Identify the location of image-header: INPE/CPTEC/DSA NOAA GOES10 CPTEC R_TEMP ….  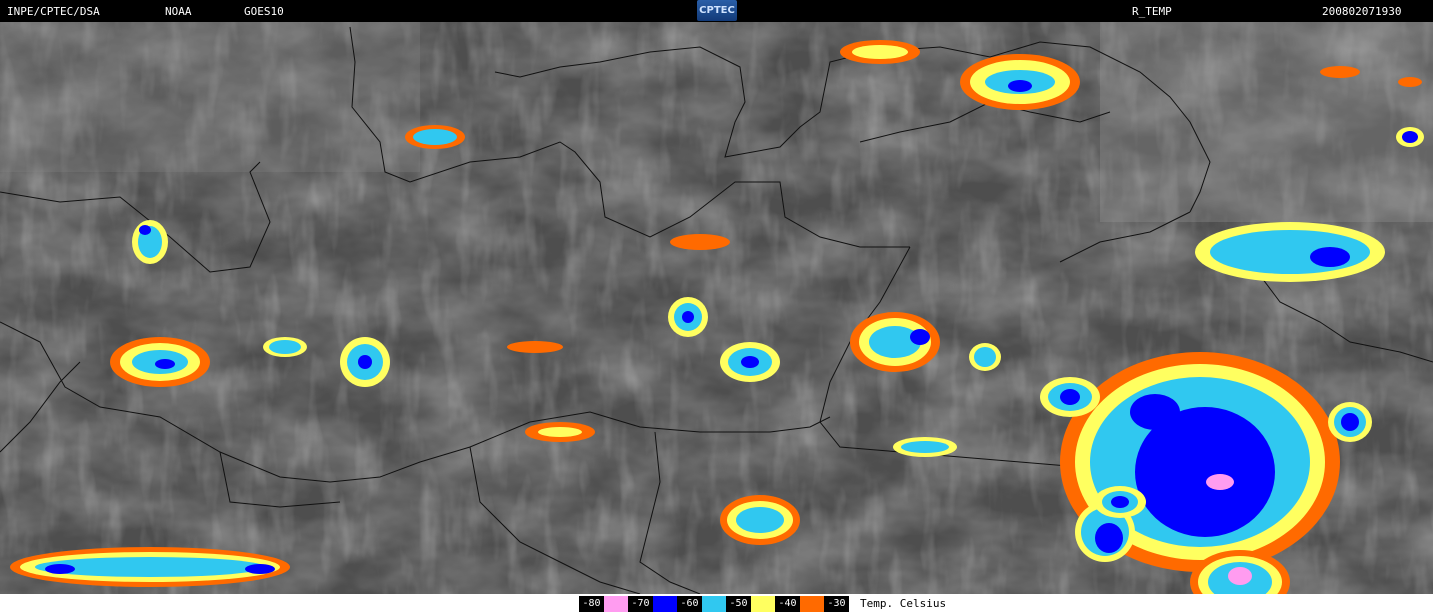
(716, 11).